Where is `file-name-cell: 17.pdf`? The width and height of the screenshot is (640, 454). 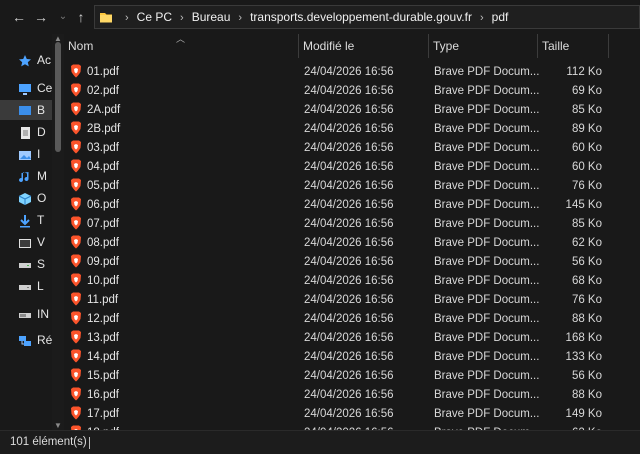 file-name-cell: 17.pdf is located at coordinates (94, 414).